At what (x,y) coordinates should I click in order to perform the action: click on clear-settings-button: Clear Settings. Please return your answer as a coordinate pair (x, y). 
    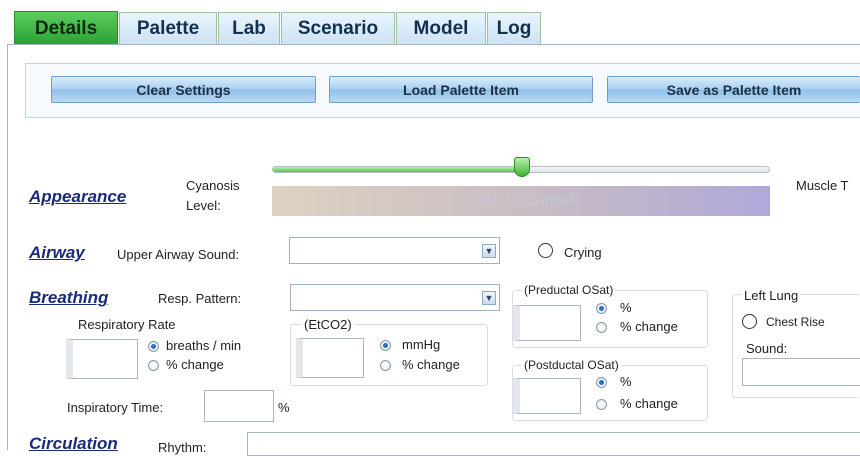
    Looking at the image, I should click on (183, 89).